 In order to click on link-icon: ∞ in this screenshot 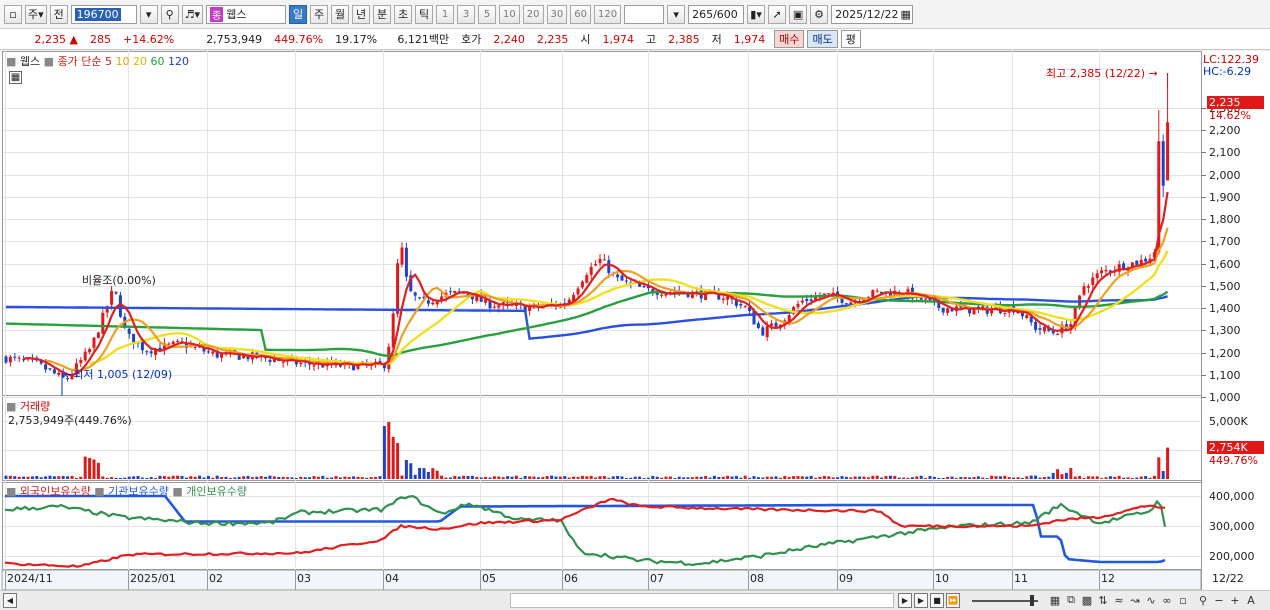, I will do `click(1167, 600)`.